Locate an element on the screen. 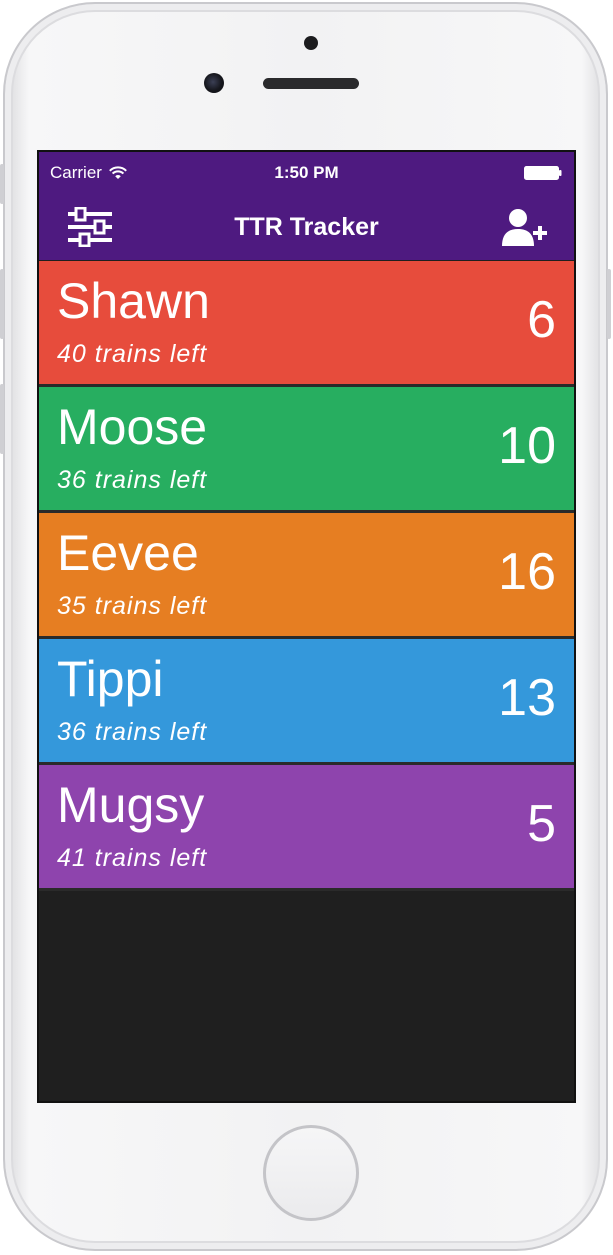 Image resolution: width=613 pixels, height=1255 pixels. player-row-moose: Moose 36 trains left 10 is located at coordinates (306, 450).